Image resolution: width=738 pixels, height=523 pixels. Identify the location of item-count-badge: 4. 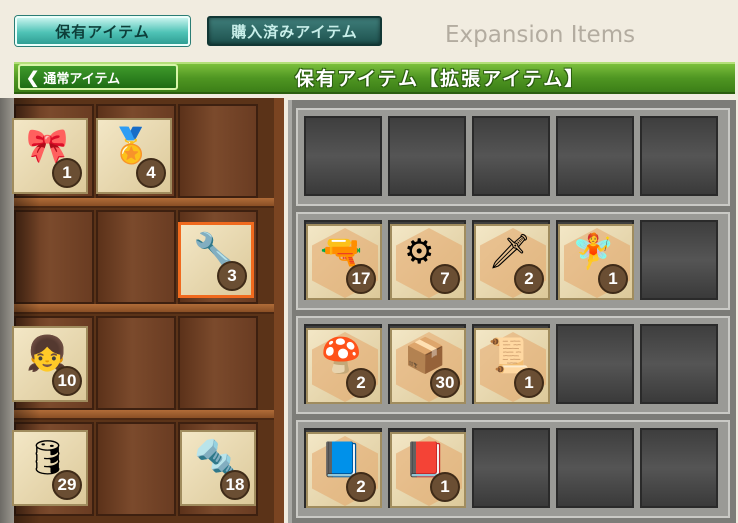
(151, 173).